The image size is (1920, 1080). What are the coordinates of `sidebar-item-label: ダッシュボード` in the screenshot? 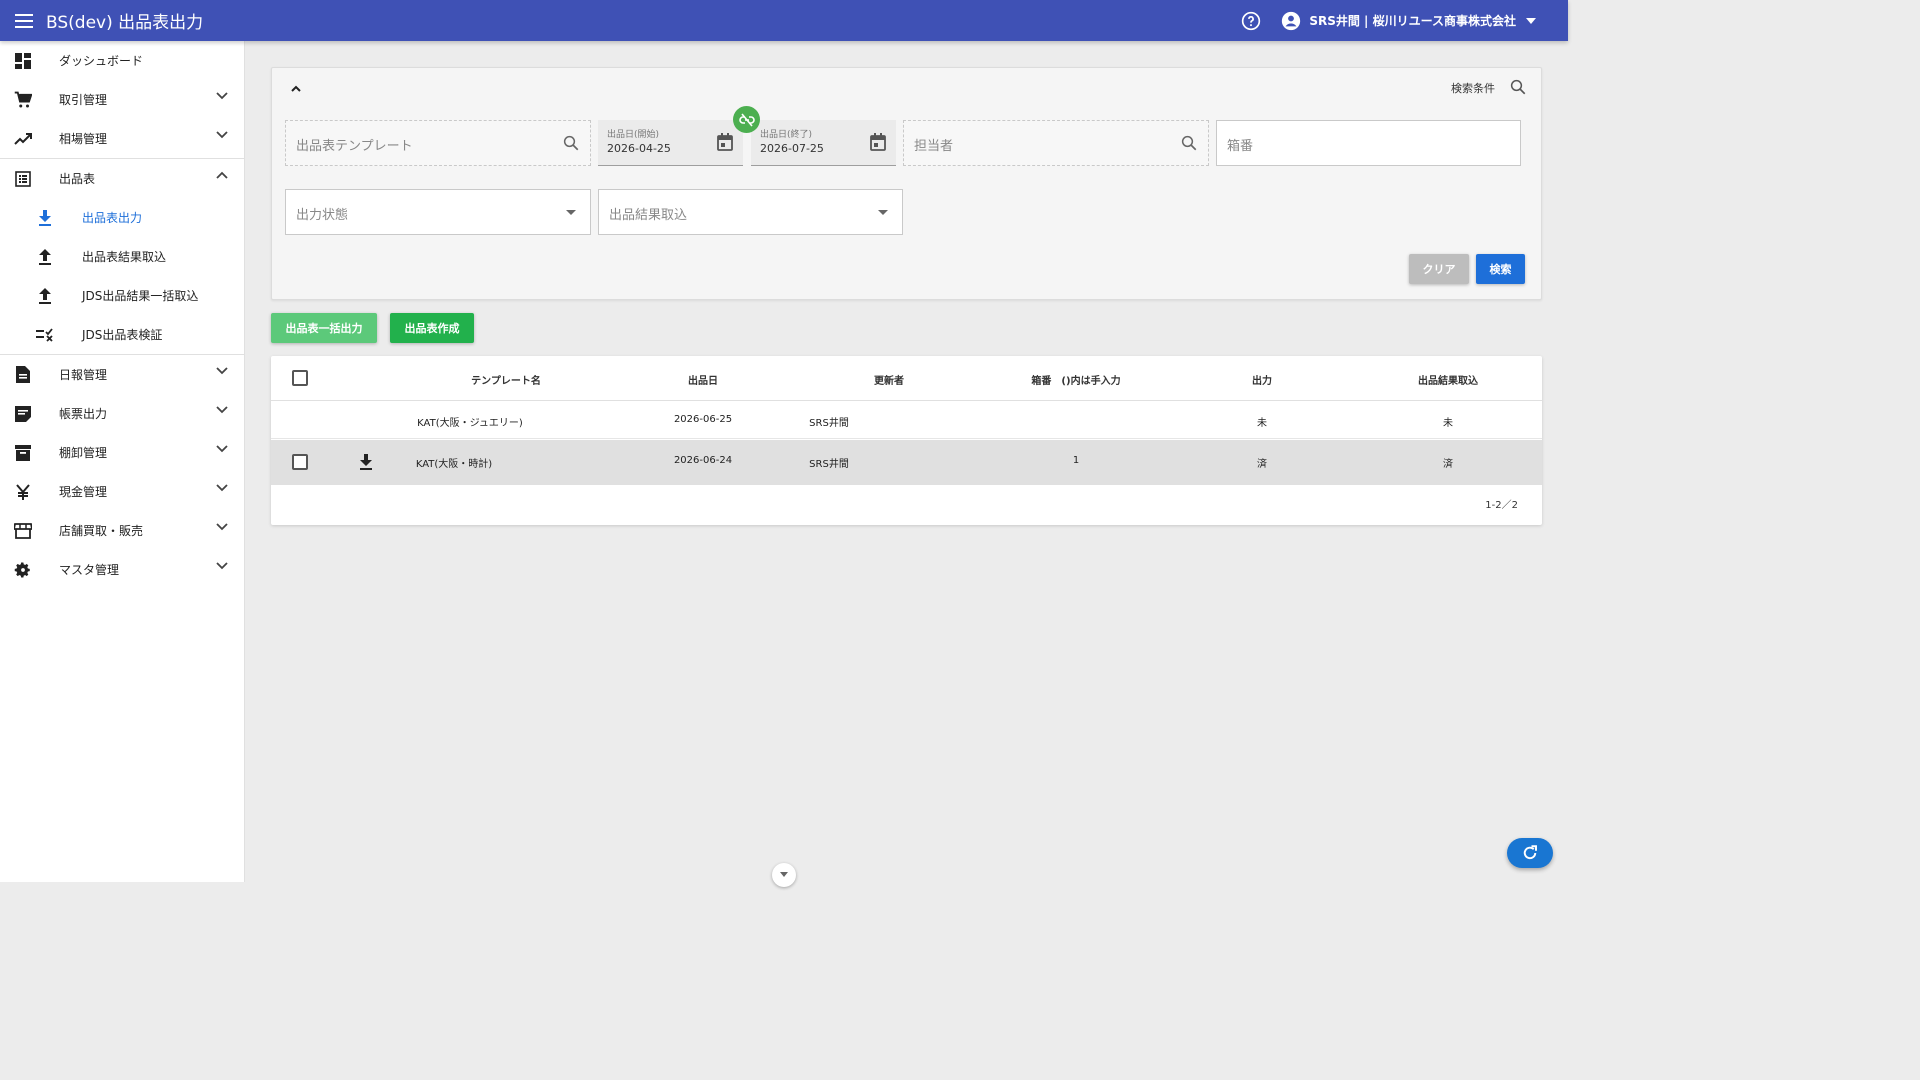 It's located at (101, 61).